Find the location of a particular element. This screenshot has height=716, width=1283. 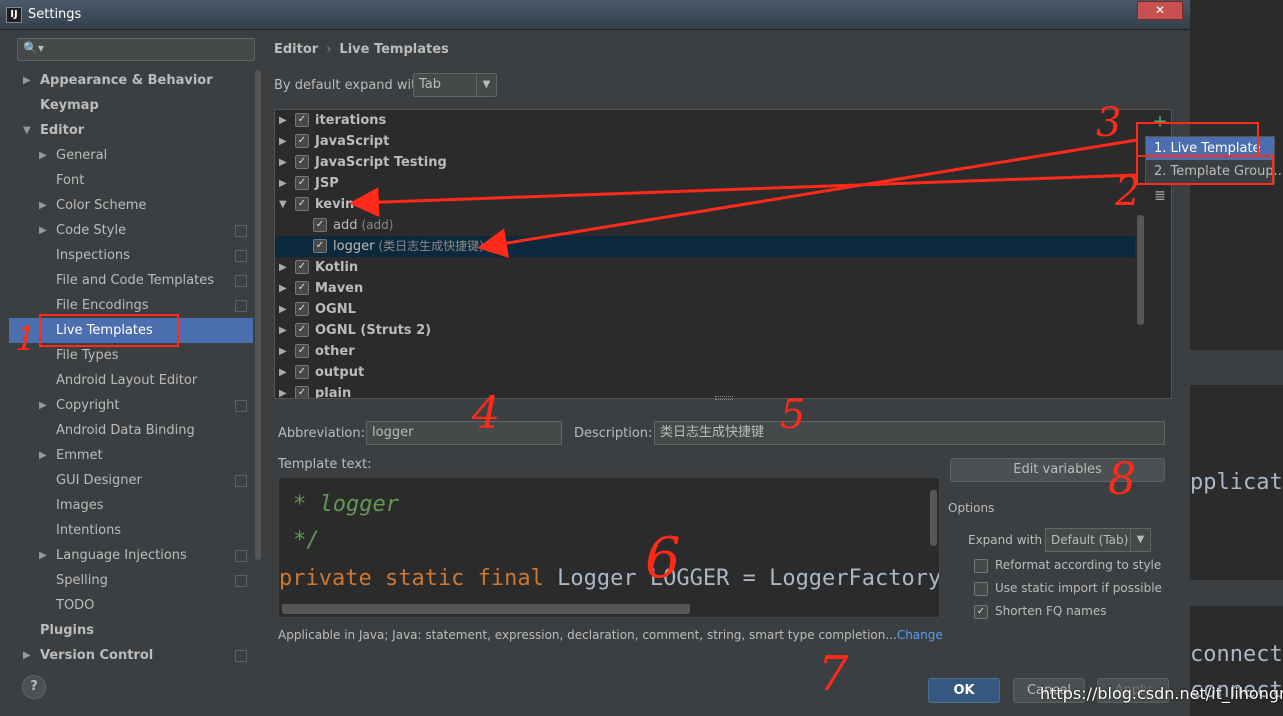

help-button: ? is located at coordinates (34, 687).